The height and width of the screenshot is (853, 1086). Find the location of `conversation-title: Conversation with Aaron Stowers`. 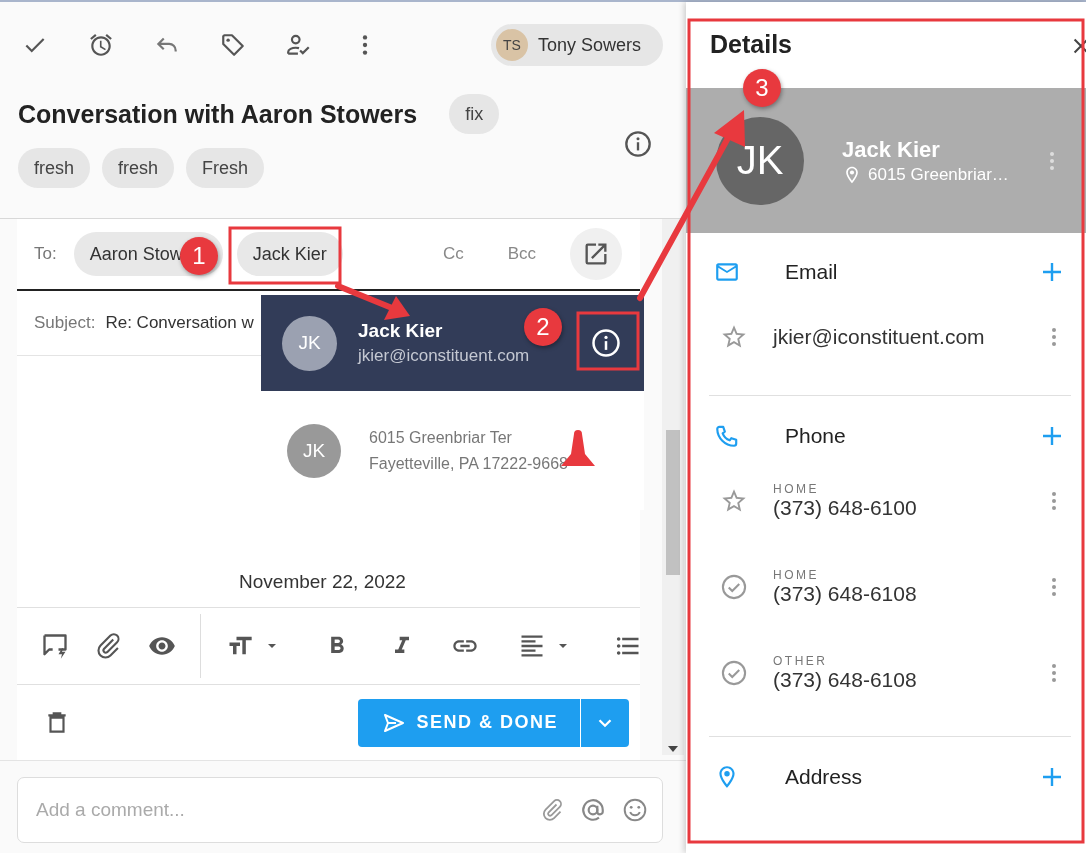

conversation-title: Conversation with Aaron Stowers is located at coordinates (218, 114).